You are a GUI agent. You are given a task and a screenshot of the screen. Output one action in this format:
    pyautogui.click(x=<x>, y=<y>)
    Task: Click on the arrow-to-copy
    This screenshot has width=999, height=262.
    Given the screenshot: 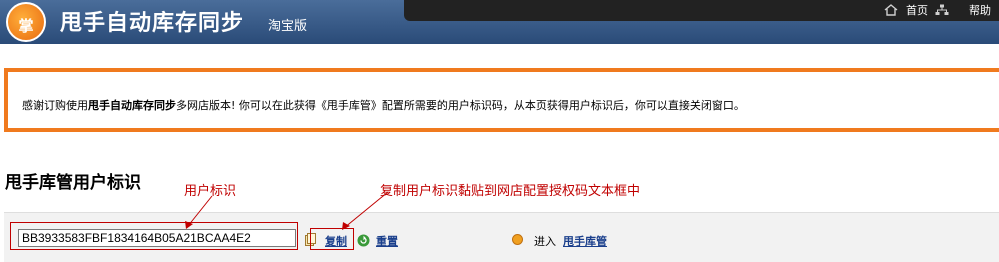 What is the action you would take?
    pyautogui.click(x=366, y=210)
    